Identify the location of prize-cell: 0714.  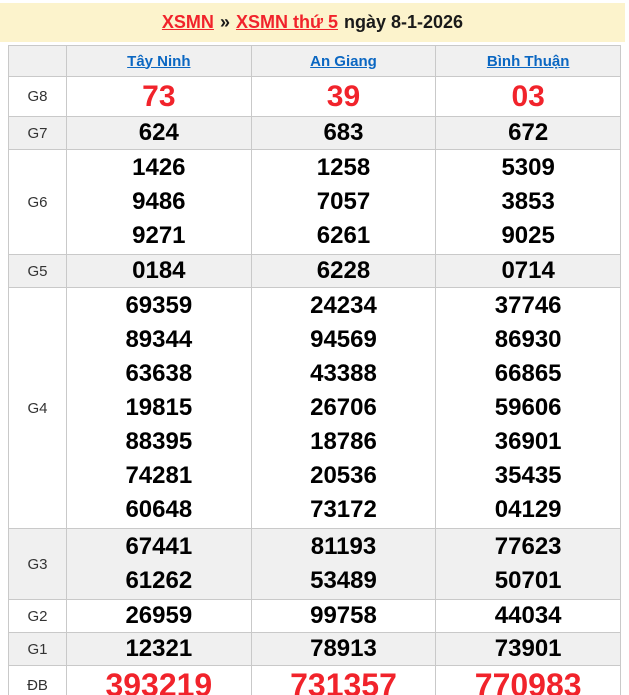
(528, 271).